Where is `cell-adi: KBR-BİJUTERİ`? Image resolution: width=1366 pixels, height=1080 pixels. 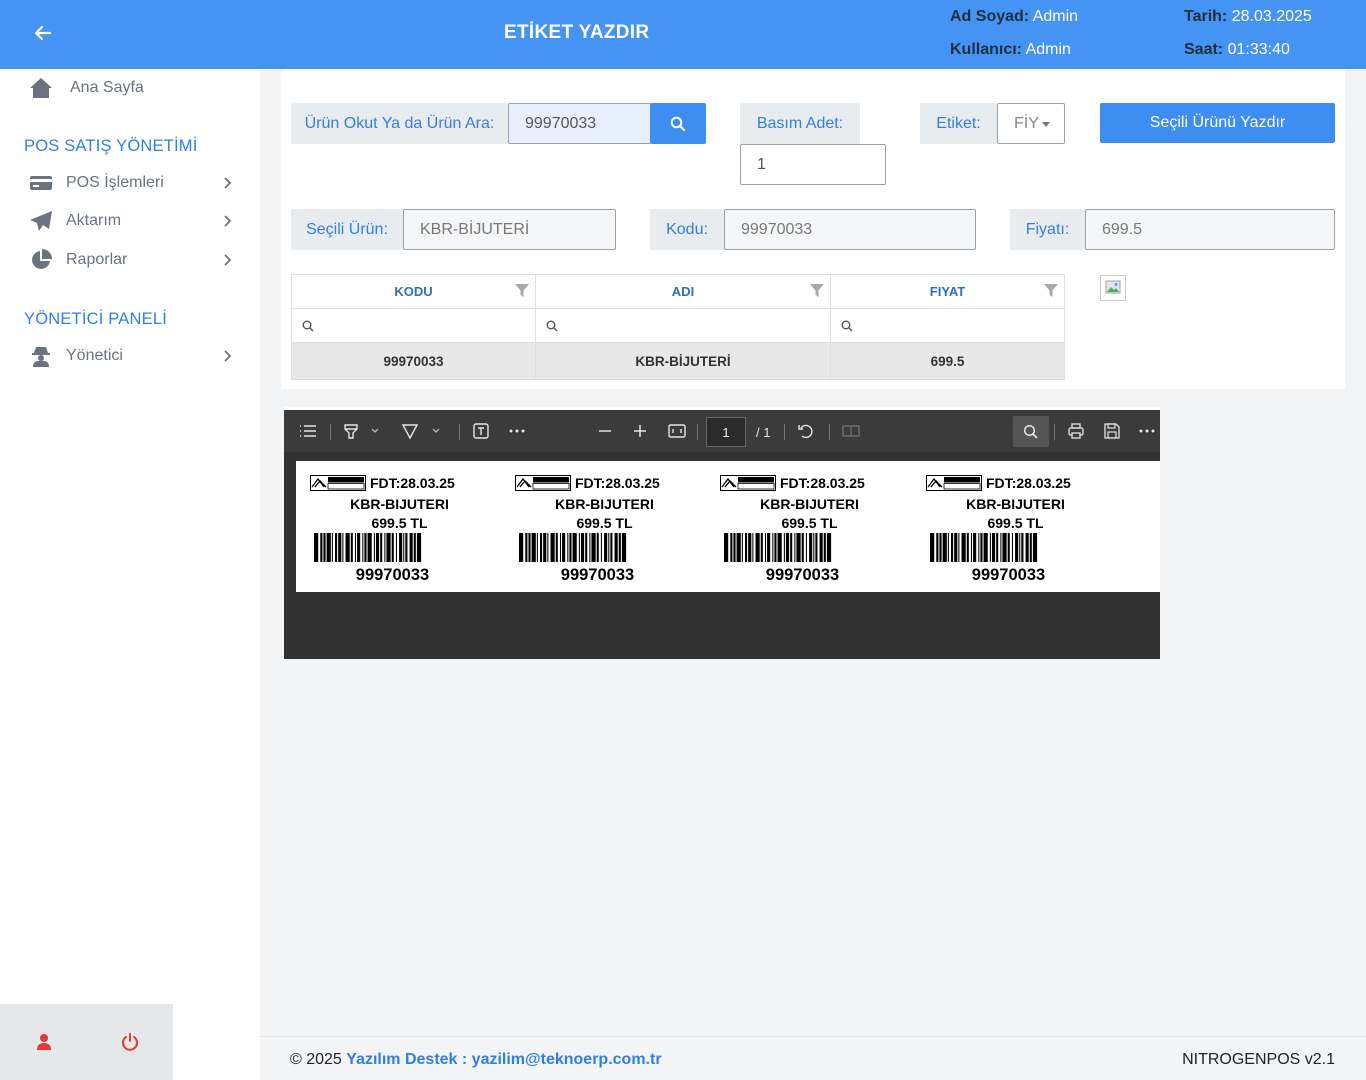 cell-adi: KBR-BİJUTERİ is located at coordinates (683, 361).